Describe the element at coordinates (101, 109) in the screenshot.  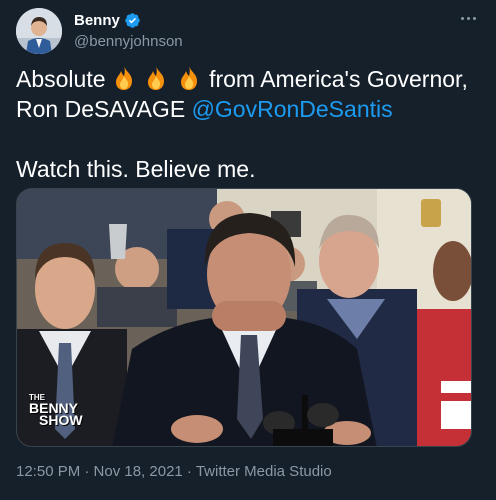
I see `tweet-text-segment: Ron DeSAVAGE` at that location.